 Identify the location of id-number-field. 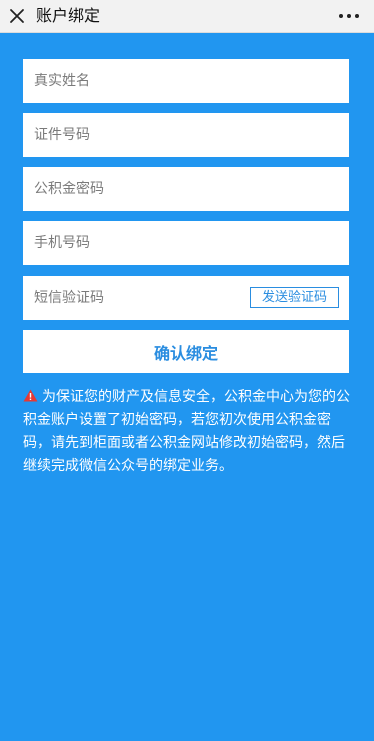
(186, 135).